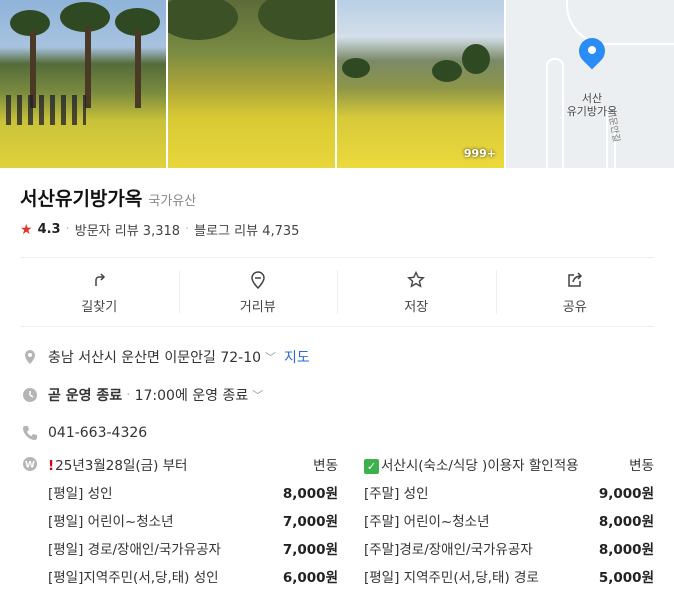 Image resolution: width=674 pixels, height=596 pixels. I want to click on action-bar: 길찾기 거리뷰 저장 공유, so click(337, 292).